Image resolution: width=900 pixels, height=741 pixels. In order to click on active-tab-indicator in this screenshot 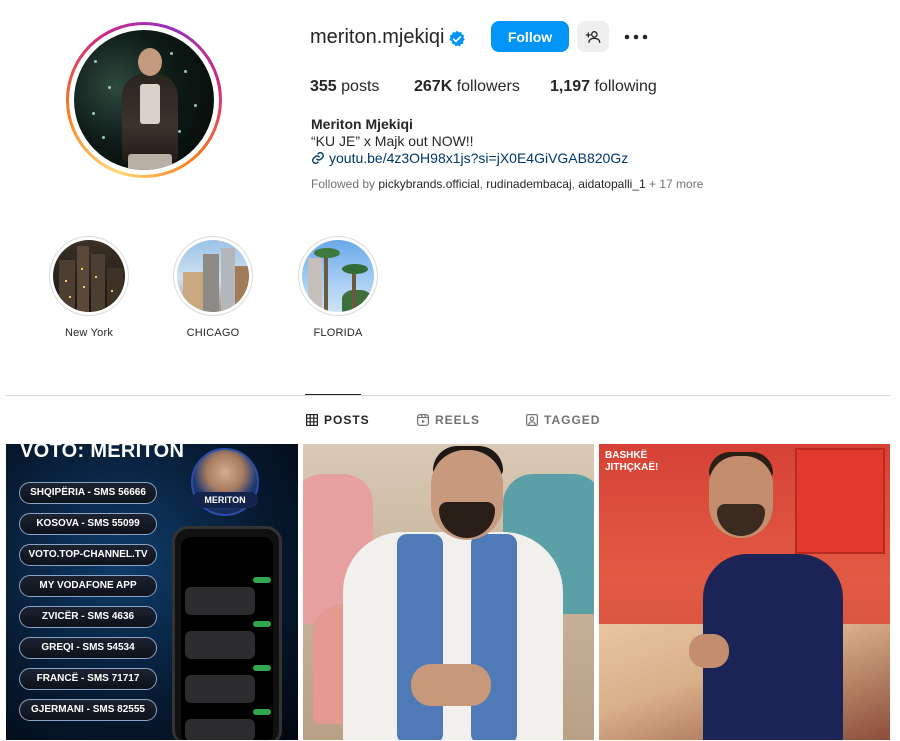, I will do `click(333, 394)`.